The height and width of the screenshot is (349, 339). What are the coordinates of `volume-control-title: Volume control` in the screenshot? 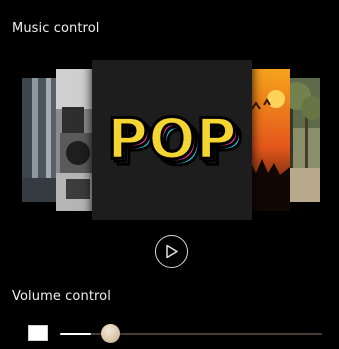 It's located at (61, 296).